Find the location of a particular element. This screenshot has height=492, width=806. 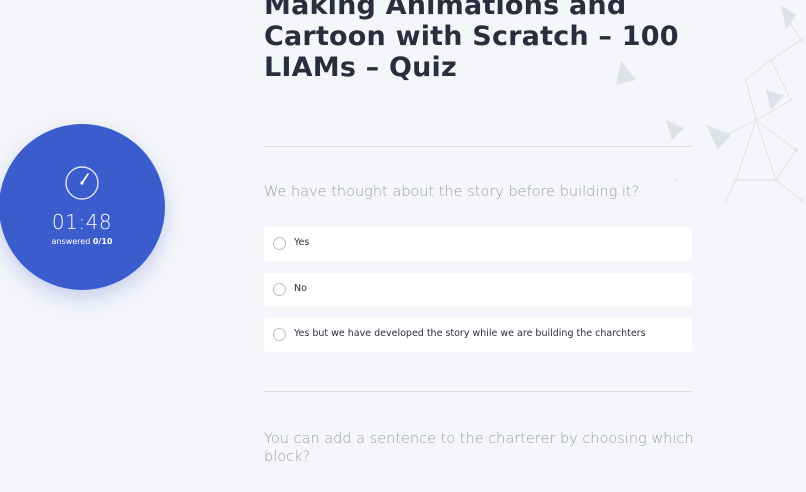

answered-count: answered 0/10 is located at coordinates (82, 241).